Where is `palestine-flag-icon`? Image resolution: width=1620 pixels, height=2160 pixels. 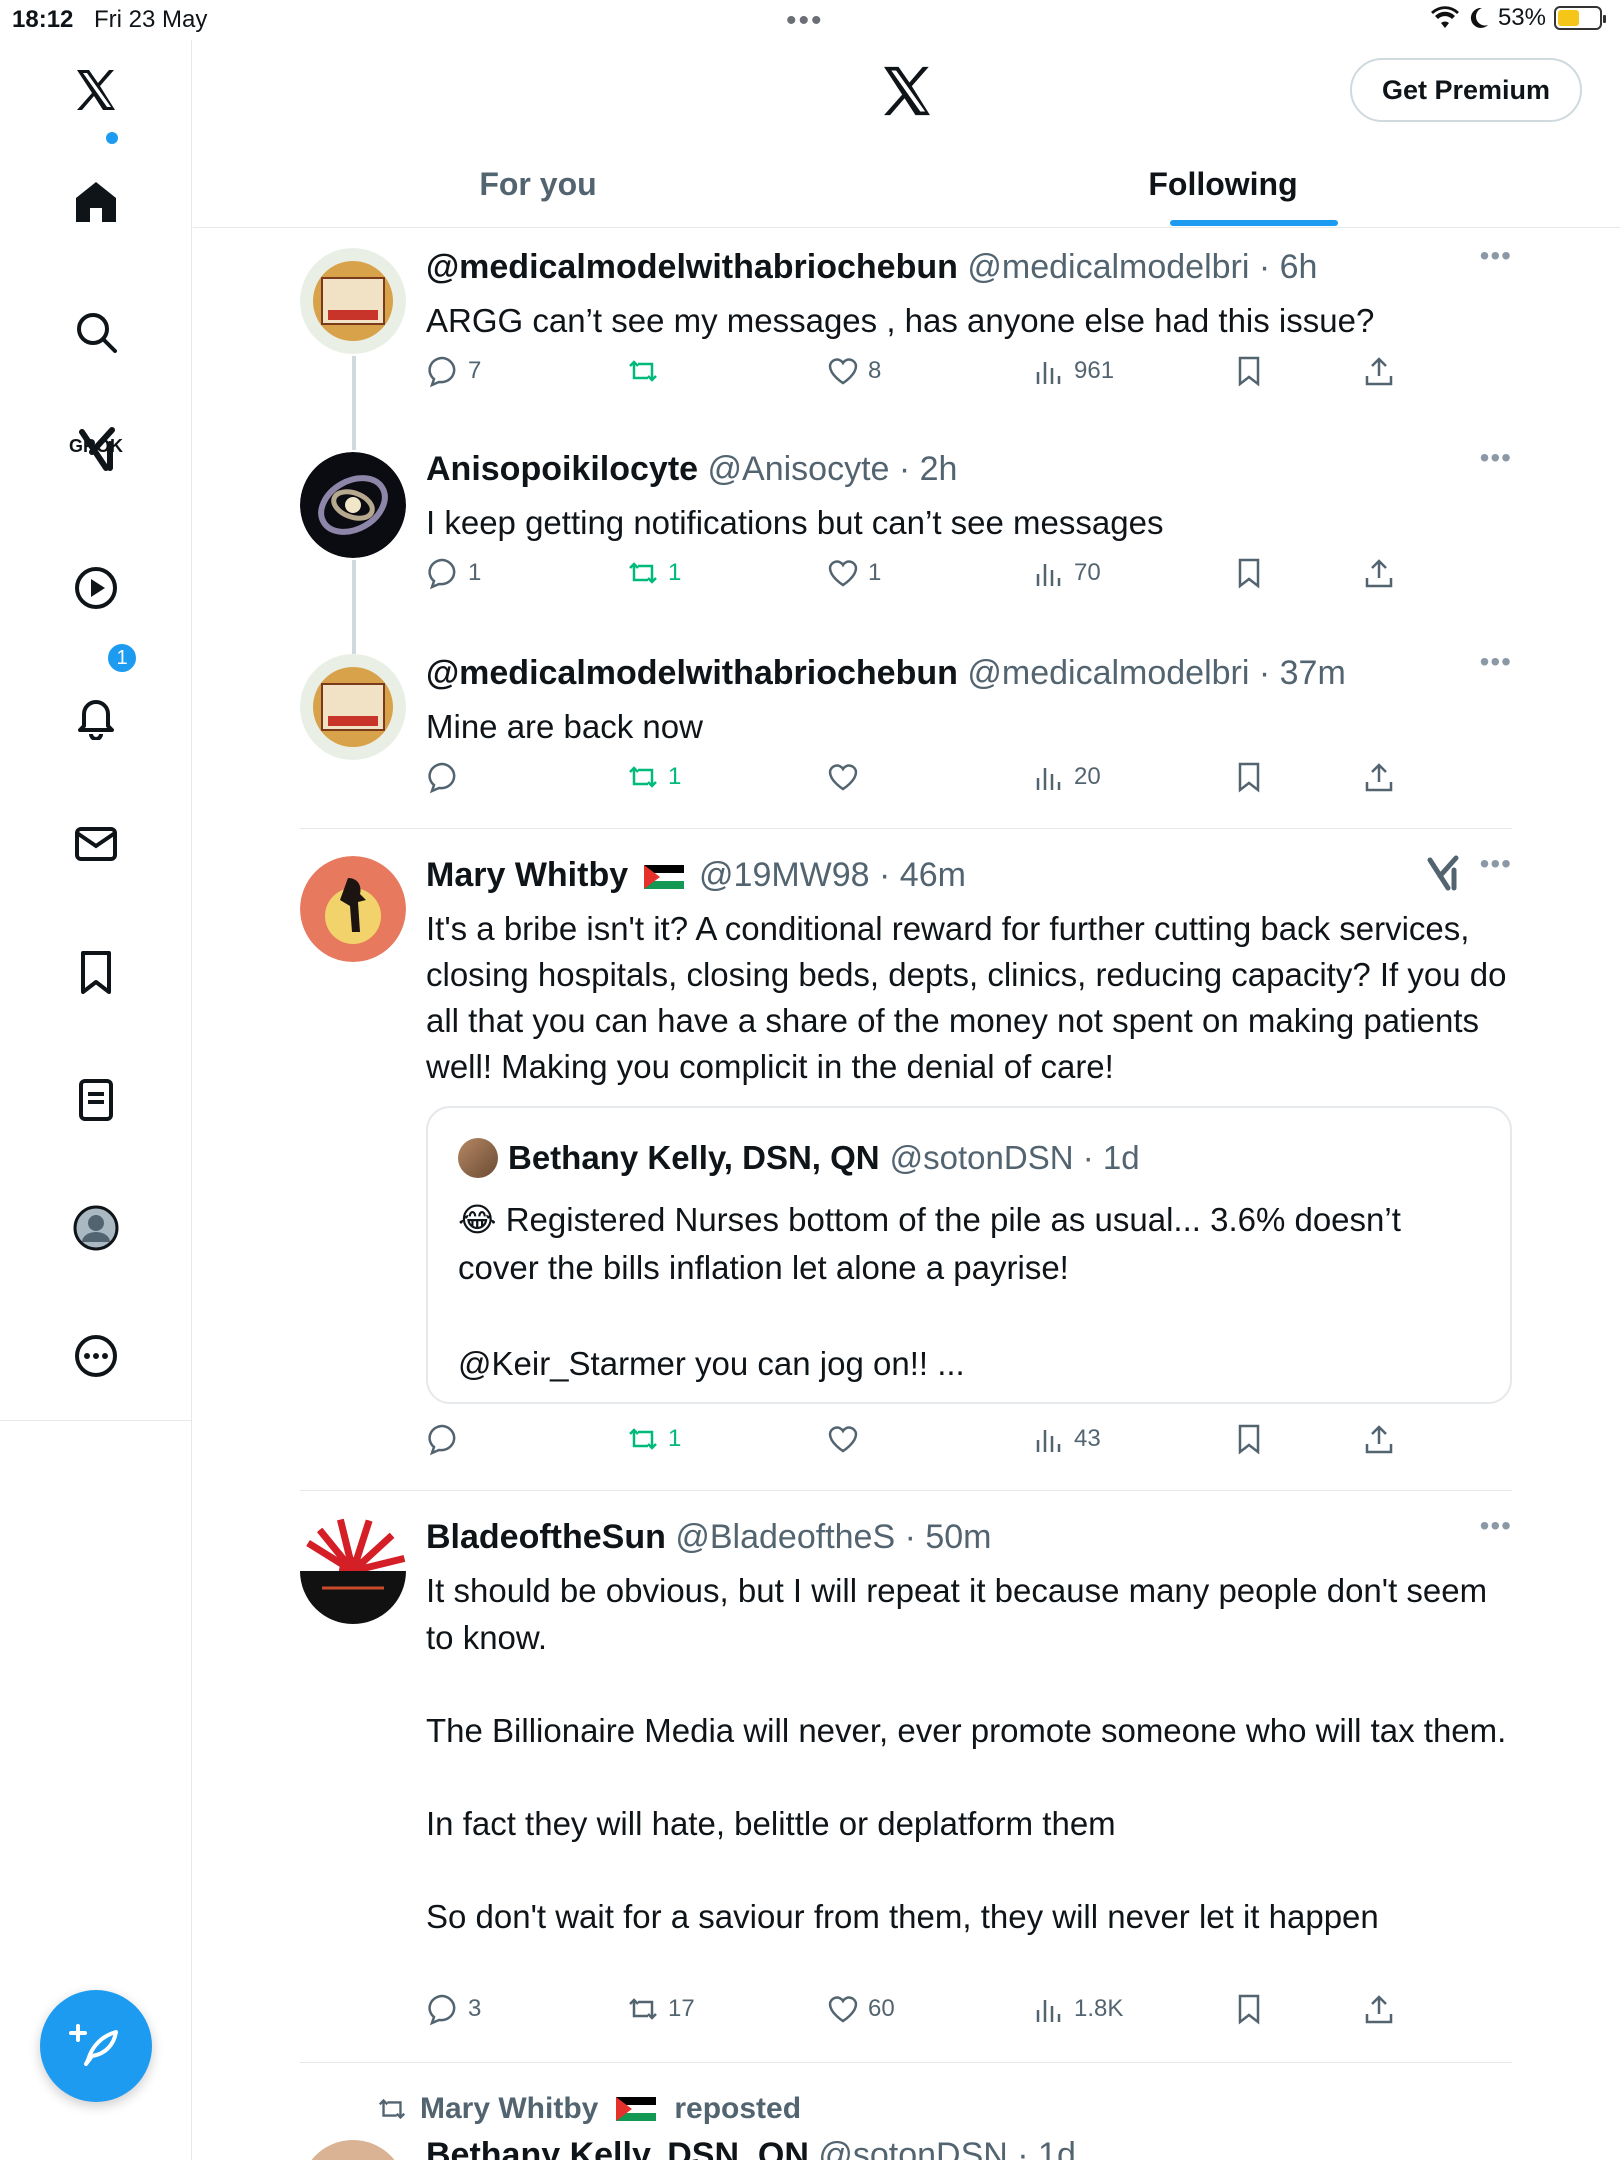 palestine-flag-icon is located at coordinates (636, 2109).